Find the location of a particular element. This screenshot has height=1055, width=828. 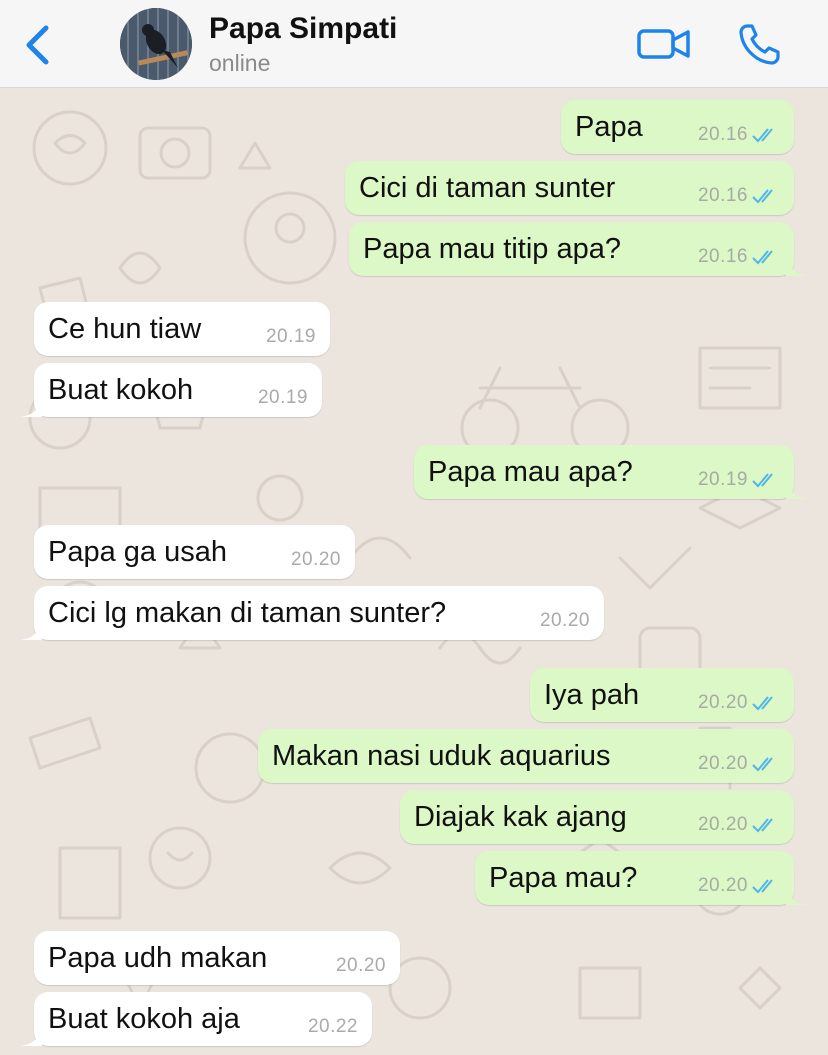

chat-header: Papa Simpati online is located at coordinates (414, 44).